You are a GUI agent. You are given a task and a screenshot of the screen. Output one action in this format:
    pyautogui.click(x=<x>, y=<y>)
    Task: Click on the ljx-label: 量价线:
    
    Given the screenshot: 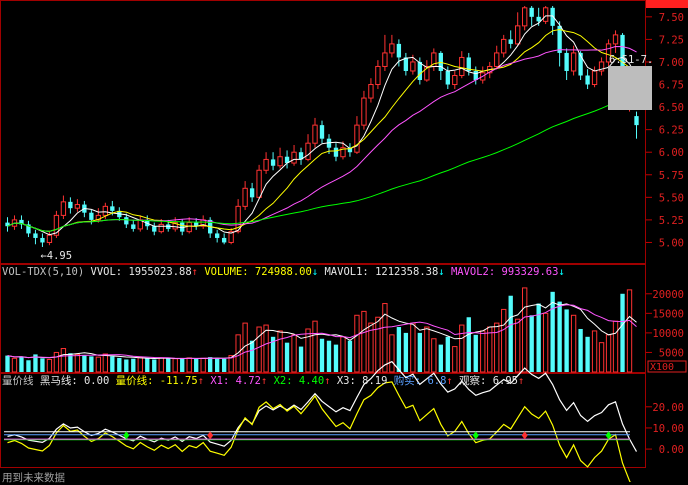 What is the action you would take?
    pyautogui.click(x=134, y=381)
    